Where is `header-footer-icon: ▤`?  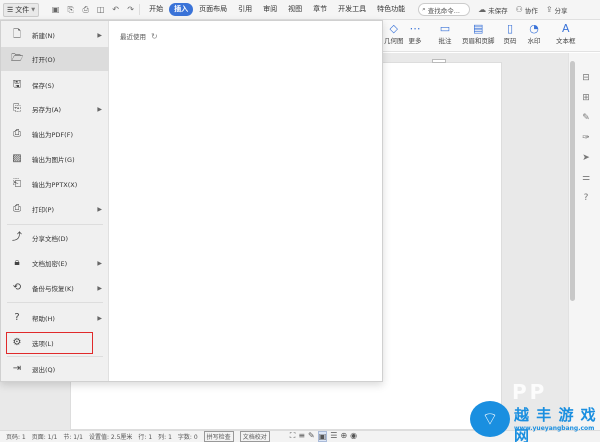
header-footer-icon: ▤ is located at coordinates (478, 28).